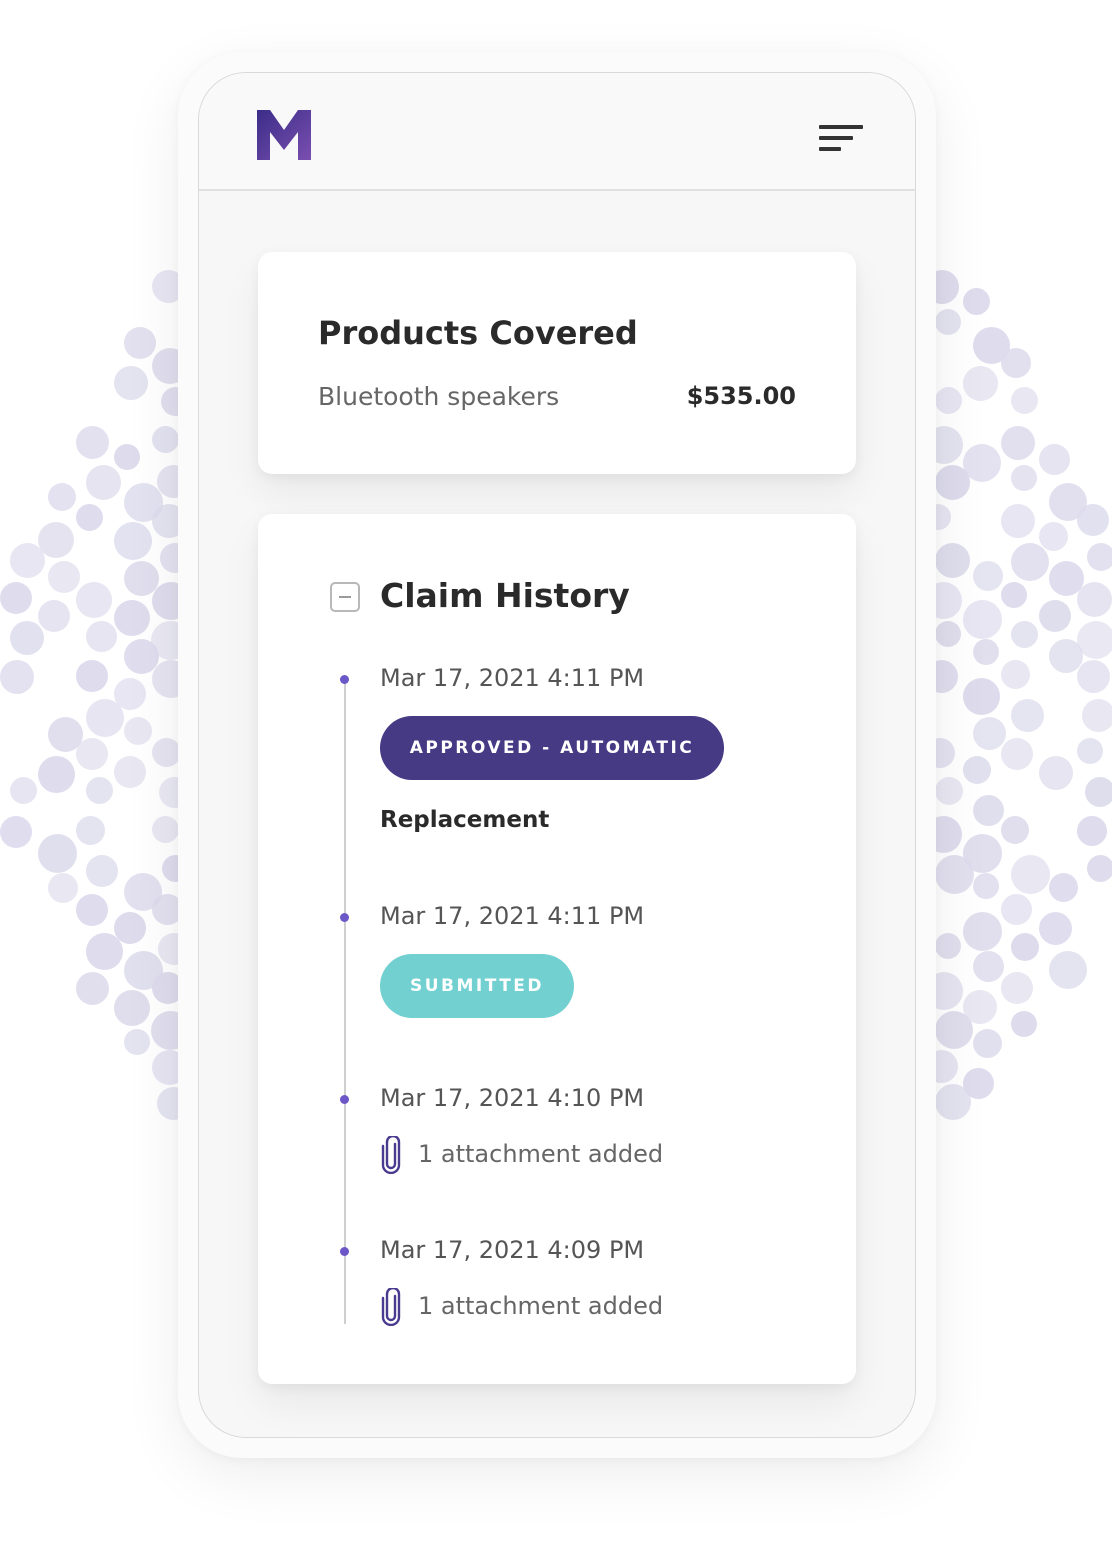  I want to click on timeline-line, so click(345, 1002).